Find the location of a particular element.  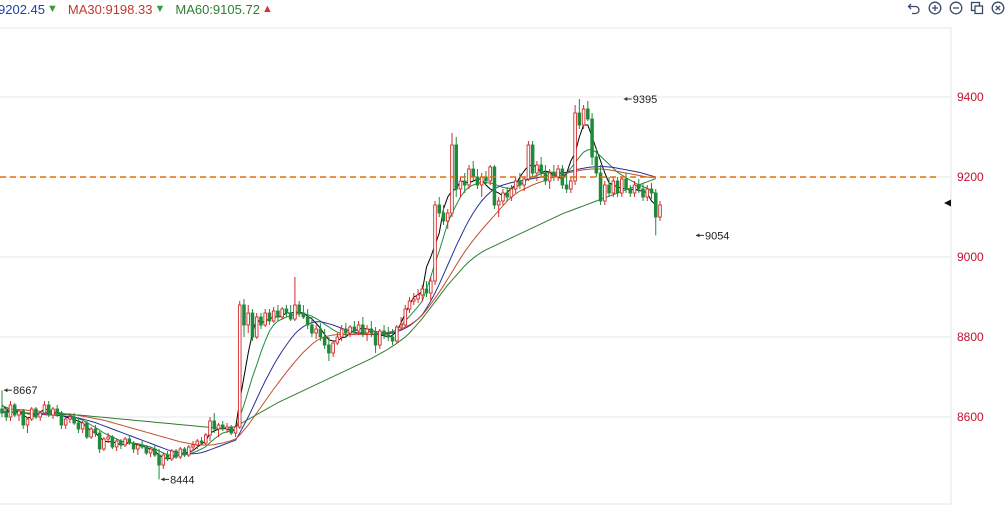

y-tick-label: 9200 is located at coordinates (970, 177).